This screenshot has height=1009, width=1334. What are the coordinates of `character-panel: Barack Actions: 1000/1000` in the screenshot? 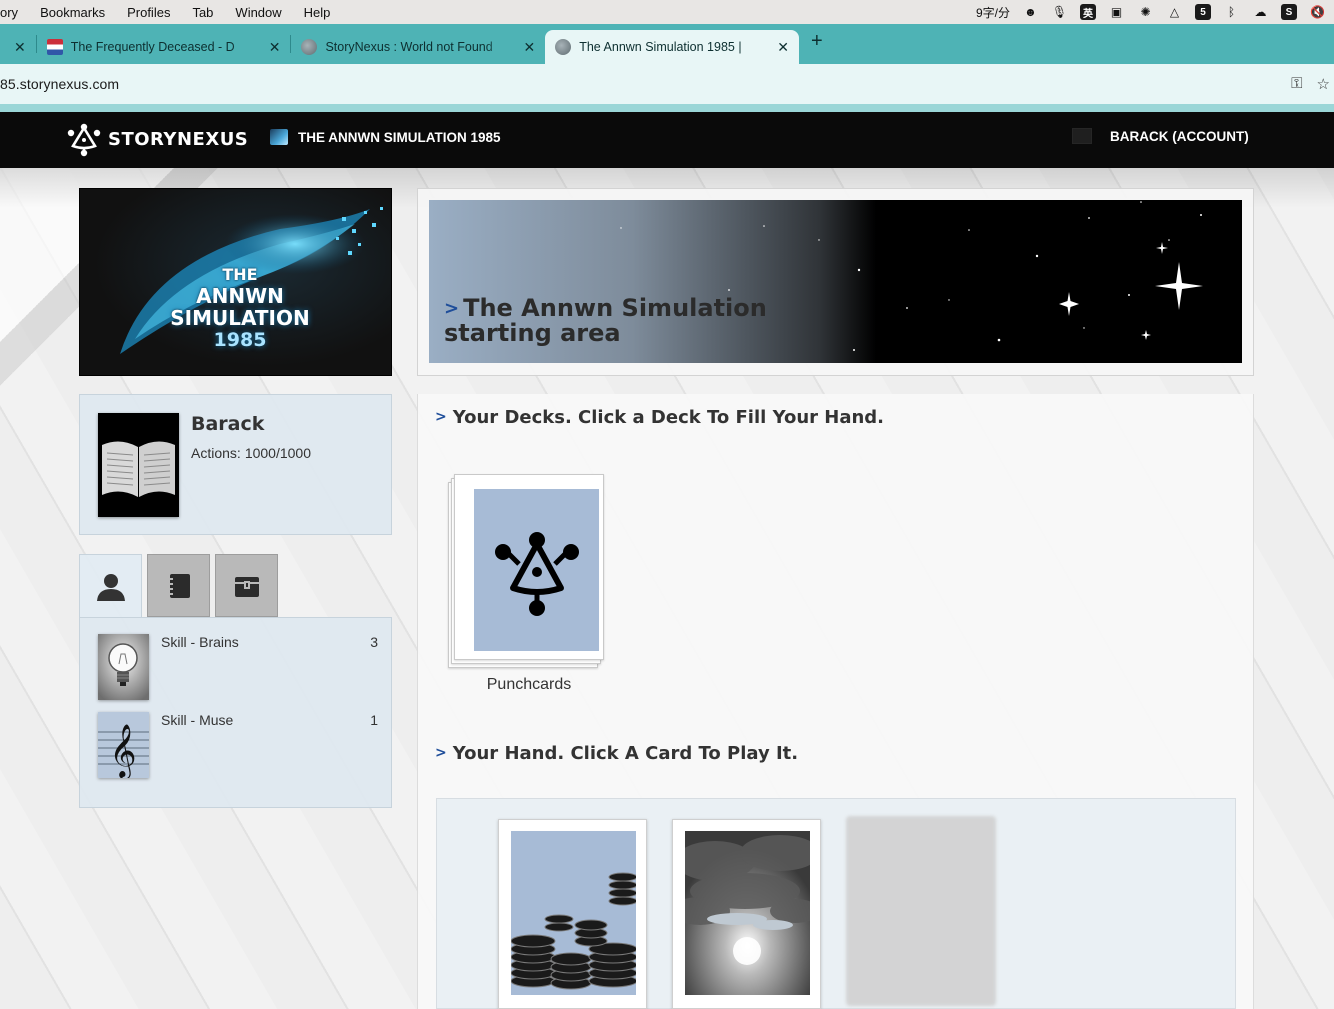 It's located at (235, 464).